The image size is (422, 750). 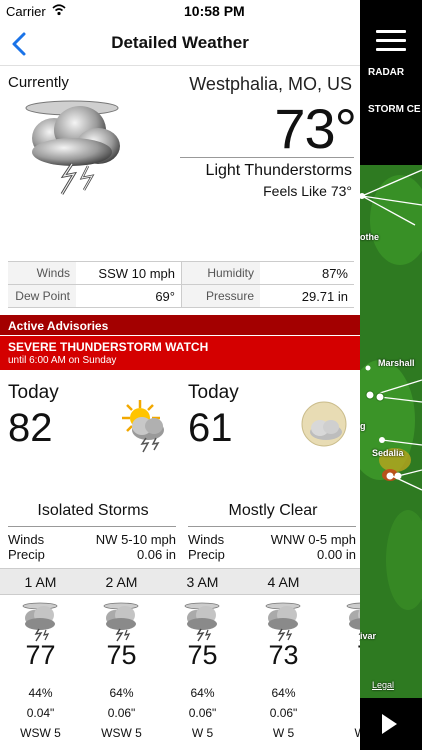 What do you see at coordinates (59, 10) in the screenshot?
I see `wifi-icon` at bounding box center [59, 10].